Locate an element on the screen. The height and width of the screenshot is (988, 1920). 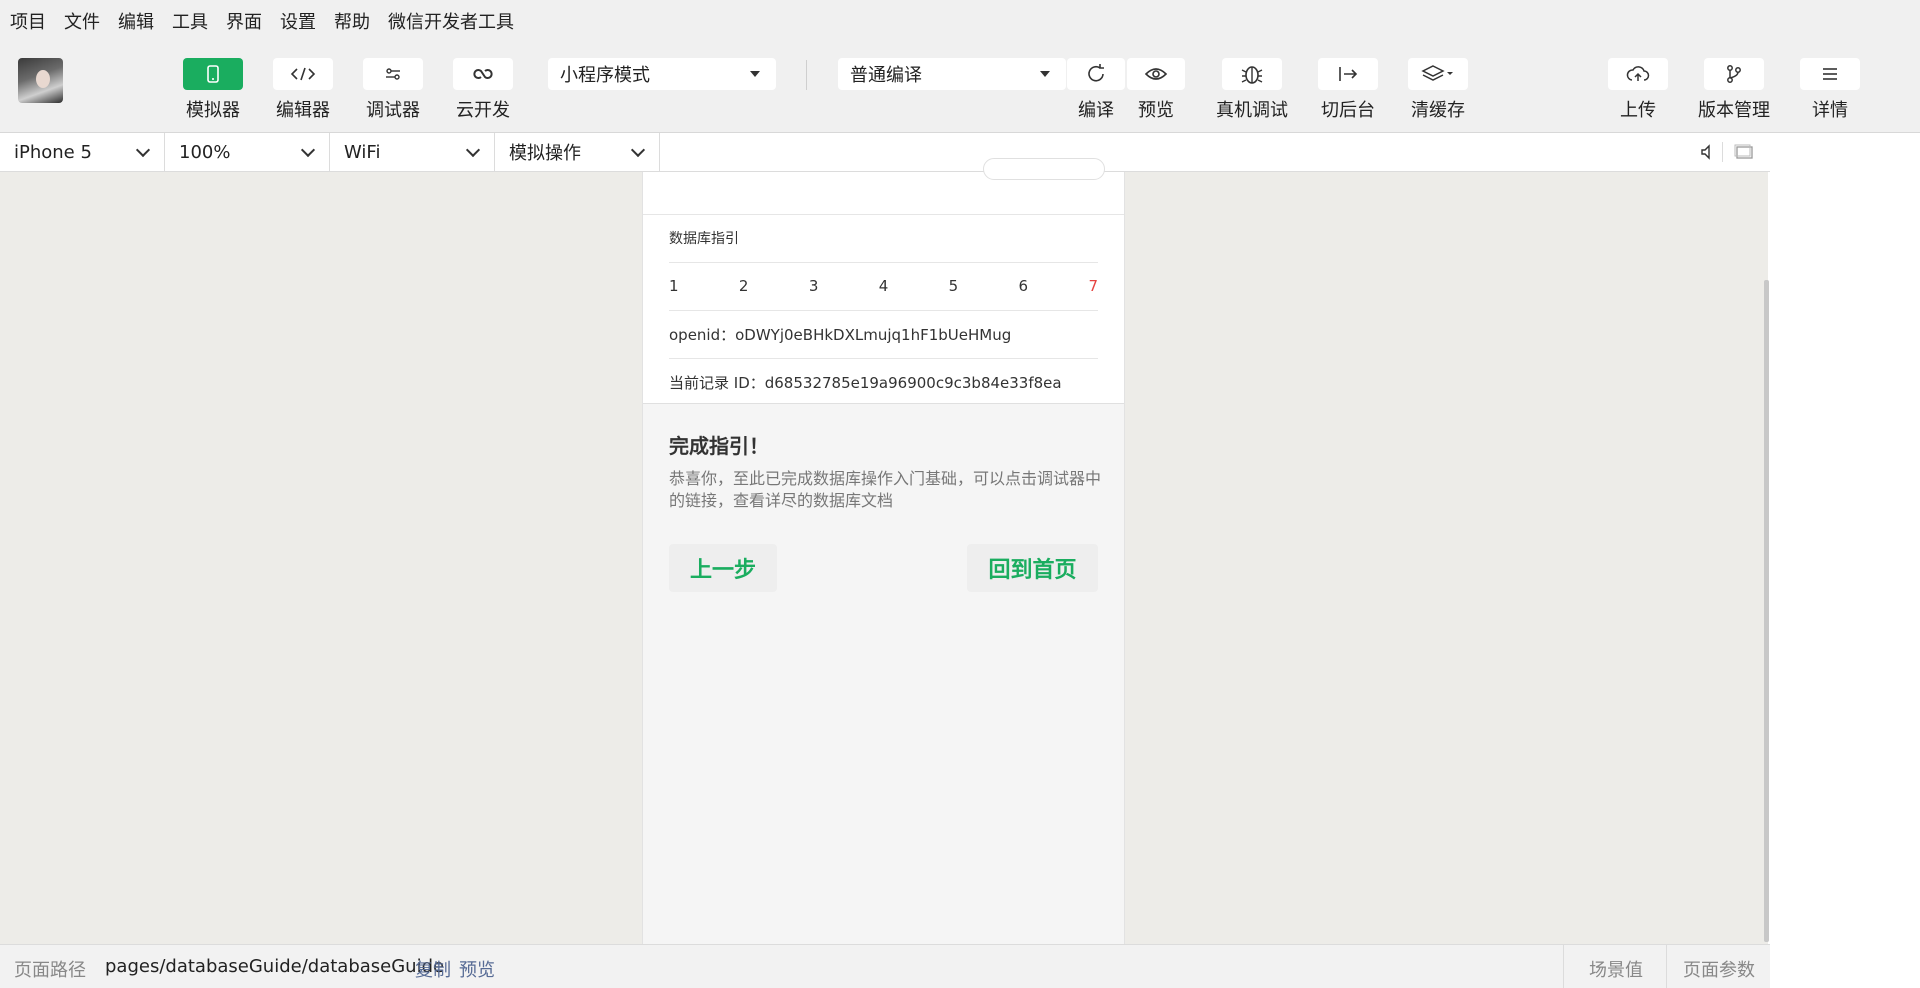
network-select: WiFi is located at coordinates (412, 152).